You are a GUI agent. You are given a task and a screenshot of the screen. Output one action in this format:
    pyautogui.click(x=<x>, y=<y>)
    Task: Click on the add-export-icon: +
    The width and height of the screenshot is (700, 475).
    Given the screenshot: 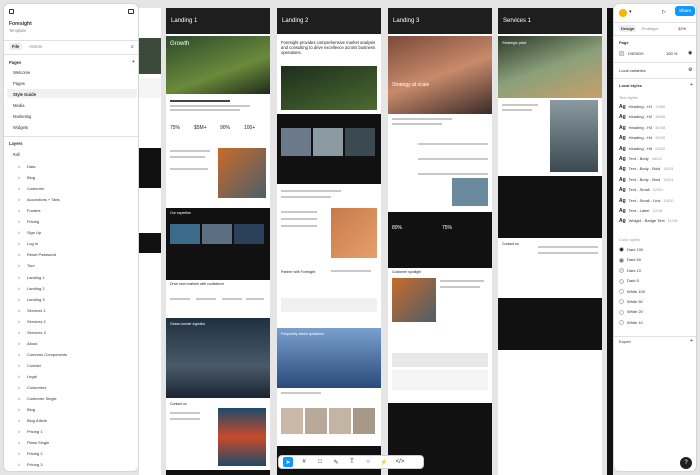 What is the action you would take?
    pyautogui.click(x=691, y=341)
    